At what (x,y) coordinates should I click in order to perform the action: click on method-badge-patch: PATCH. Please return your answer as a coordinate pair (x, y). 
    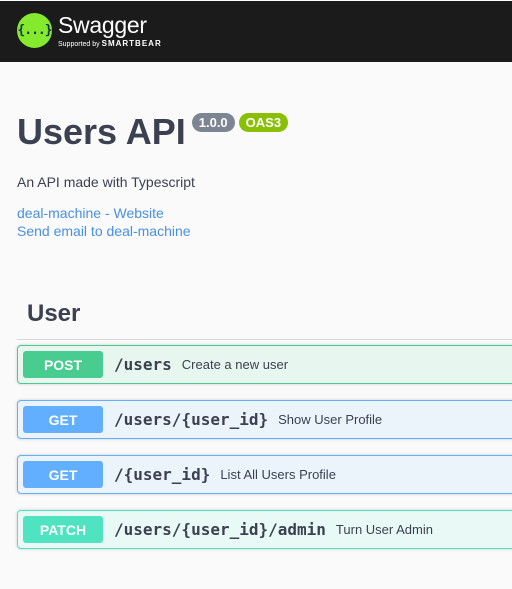
    Looking at the image, I should click on (63, 529).